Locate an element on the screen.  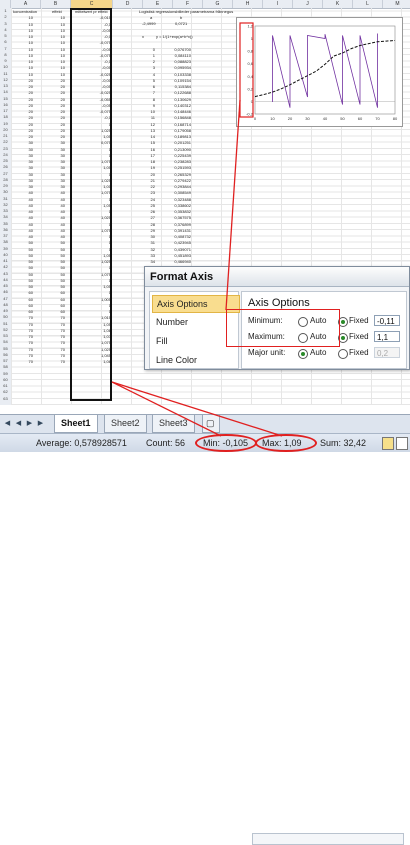
major-auto-radio is located at coordinates (303, 354).